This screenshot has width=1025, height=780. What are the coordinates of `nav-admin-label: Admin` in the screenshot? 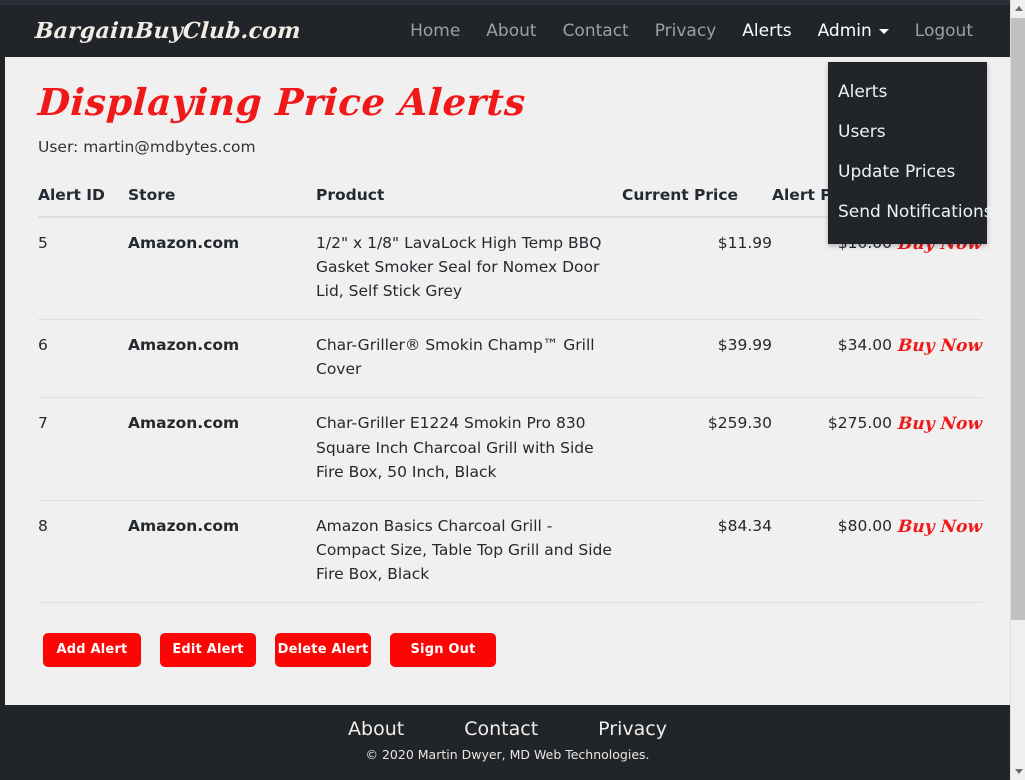 It's located at (844, 31).